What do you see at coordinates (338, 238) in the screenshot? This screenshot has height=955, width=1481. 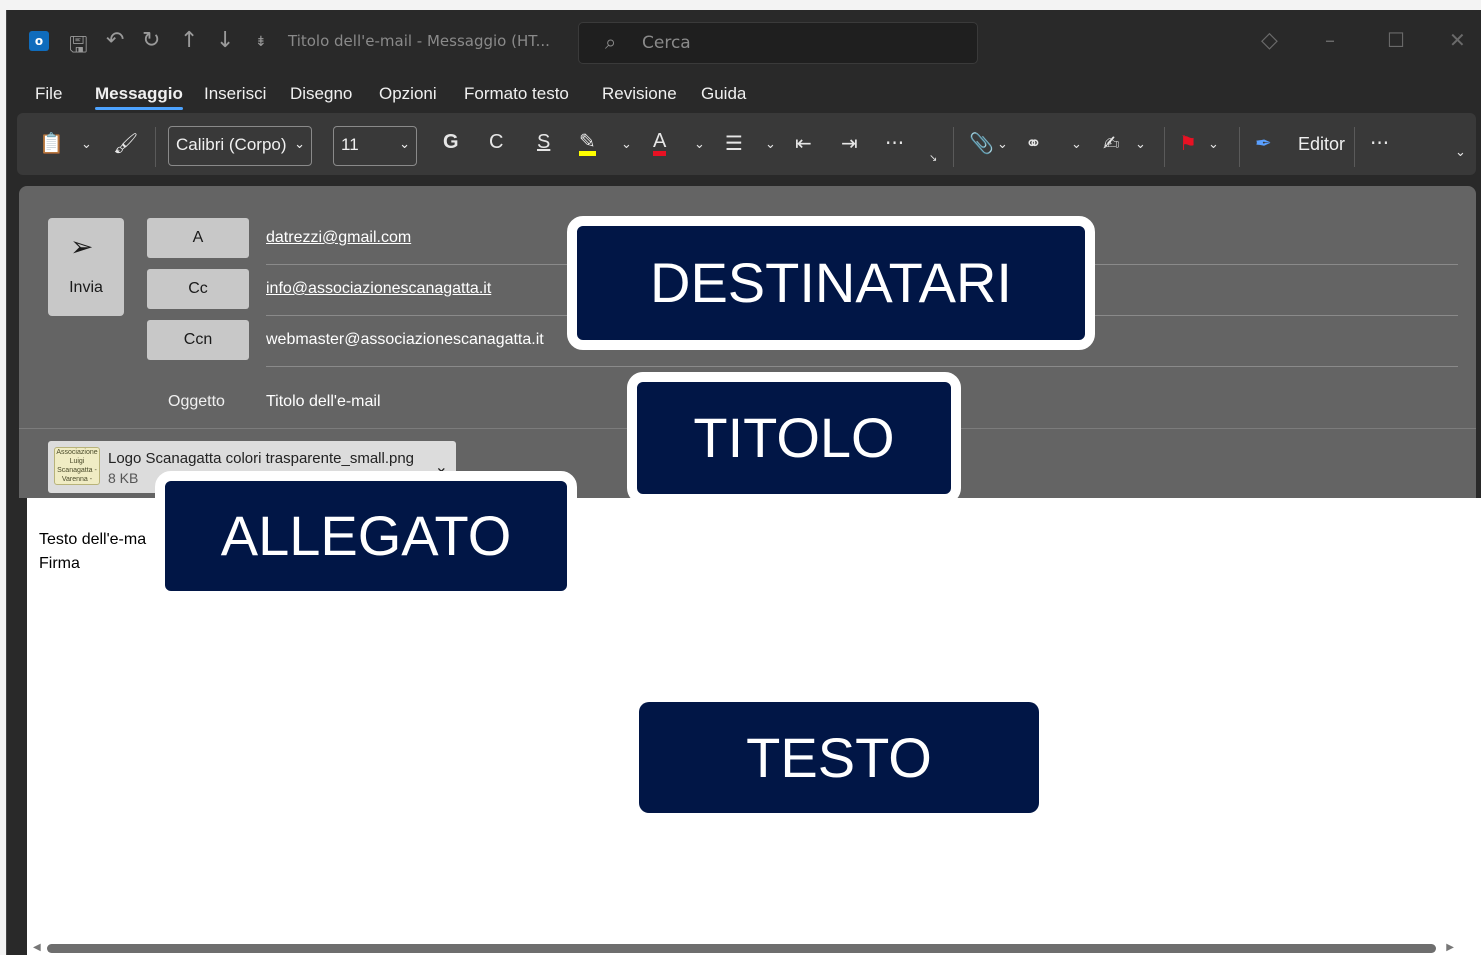 I see `to-field: datrezzi@gmail.com` at bounding box center [338, 238].